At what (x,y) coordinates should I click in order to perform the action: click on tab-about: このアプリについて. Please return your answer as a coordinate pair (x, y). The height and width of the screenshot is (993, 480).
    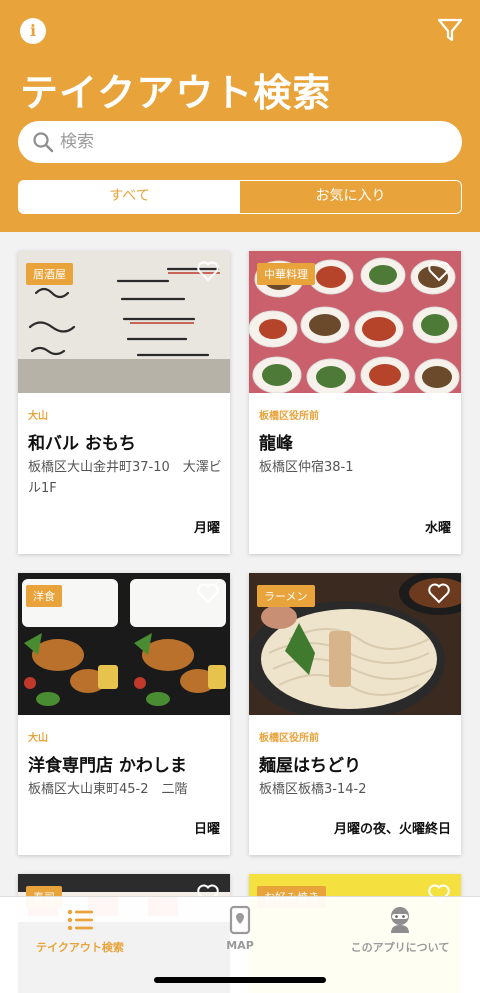
    Looking at the image, I should click on (400, 930).